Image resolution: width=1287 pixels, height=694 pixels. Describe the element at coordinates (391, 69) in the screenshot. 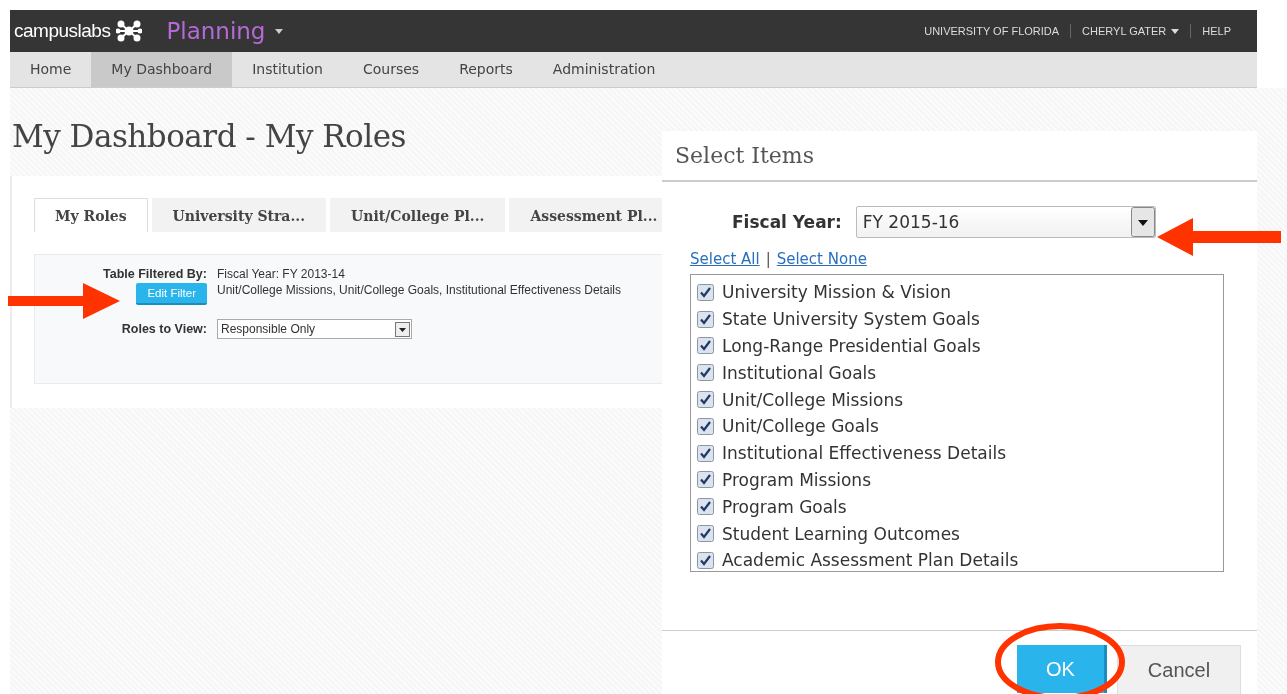

I see `nav-item: Courses` at that location.